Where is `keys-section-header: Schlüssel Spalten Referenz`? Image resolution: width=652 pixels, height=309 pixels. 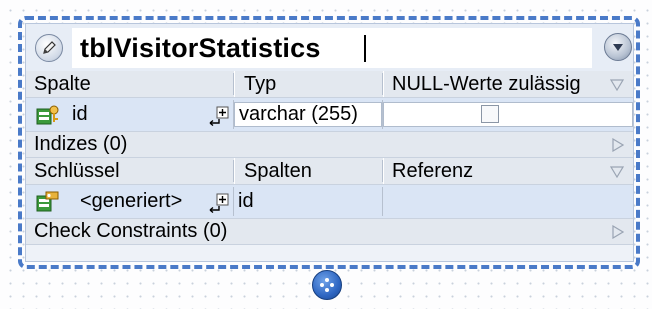 keys-section-header: Schlüssel Spalten Referenz is located at coordinates (329, 171).